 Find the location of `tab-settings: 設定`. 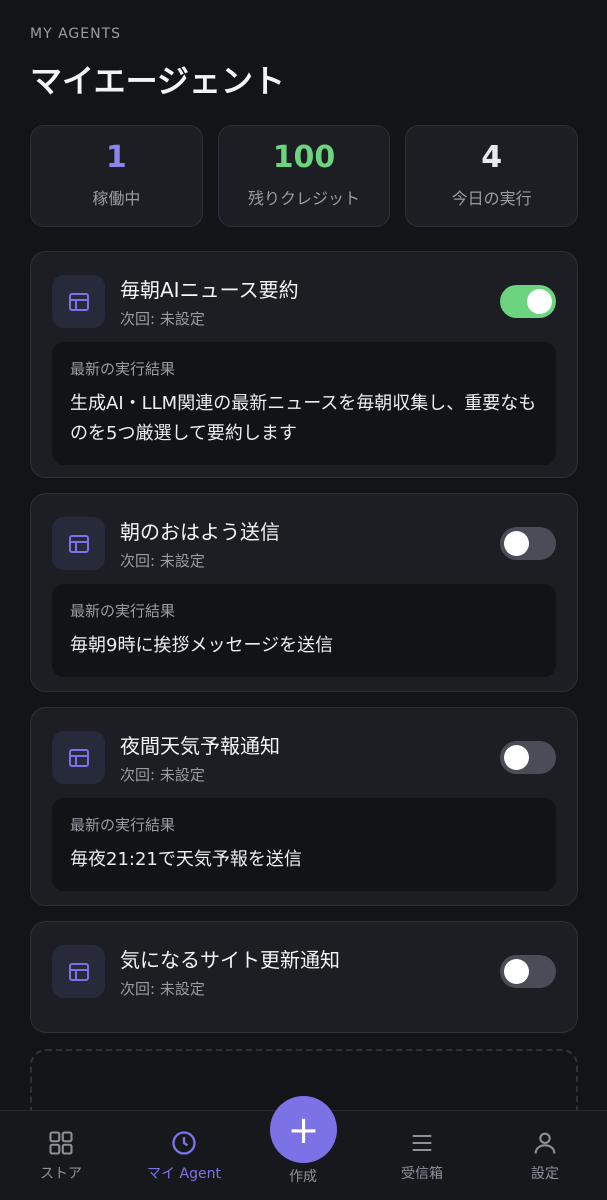

tab-settings: 設定 is located at coordinates (545, 1156).